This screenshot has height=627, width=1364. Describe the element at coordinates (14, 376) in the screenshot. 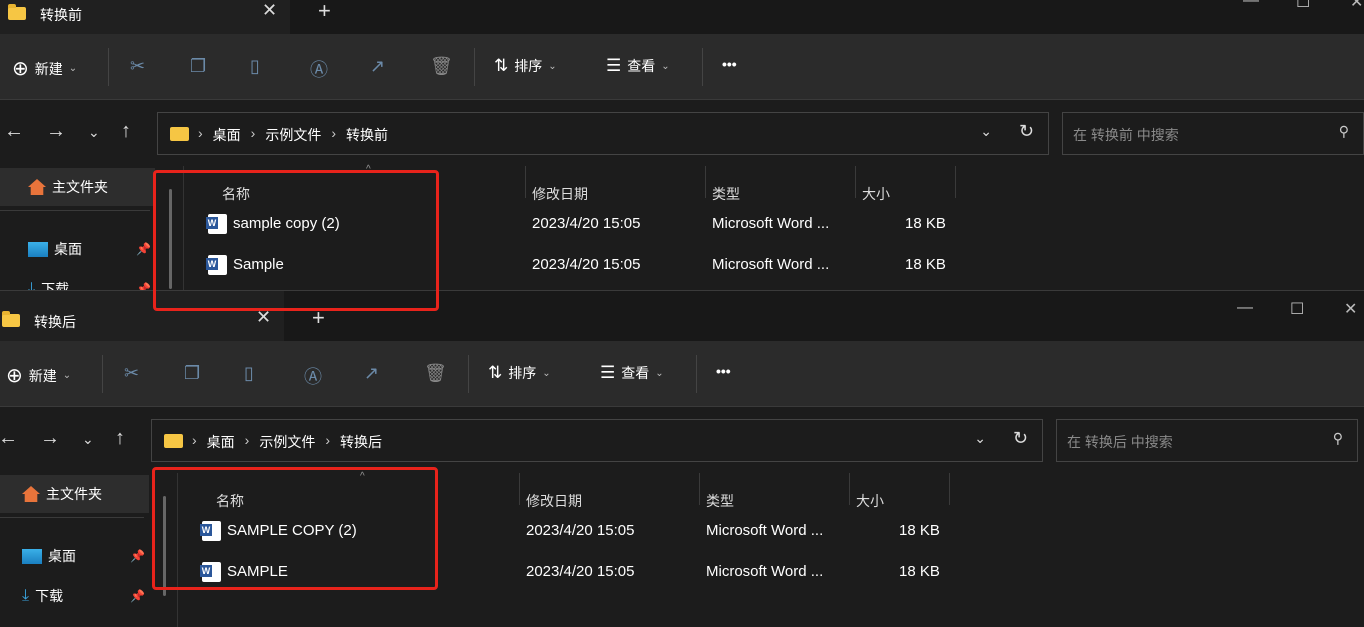

I see `plus-circle-icon: ⊕` at that location.